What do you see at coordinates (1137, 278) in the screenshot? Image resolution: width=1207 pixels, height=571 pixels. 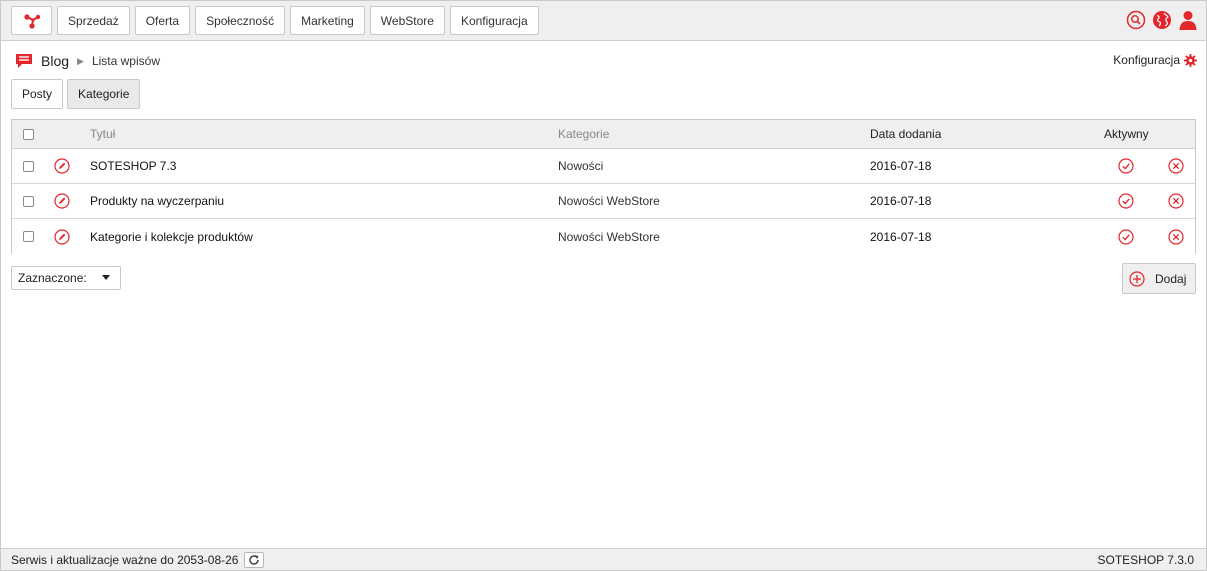 I see `plus-circle-icon` at bounding box center [1137, 278].